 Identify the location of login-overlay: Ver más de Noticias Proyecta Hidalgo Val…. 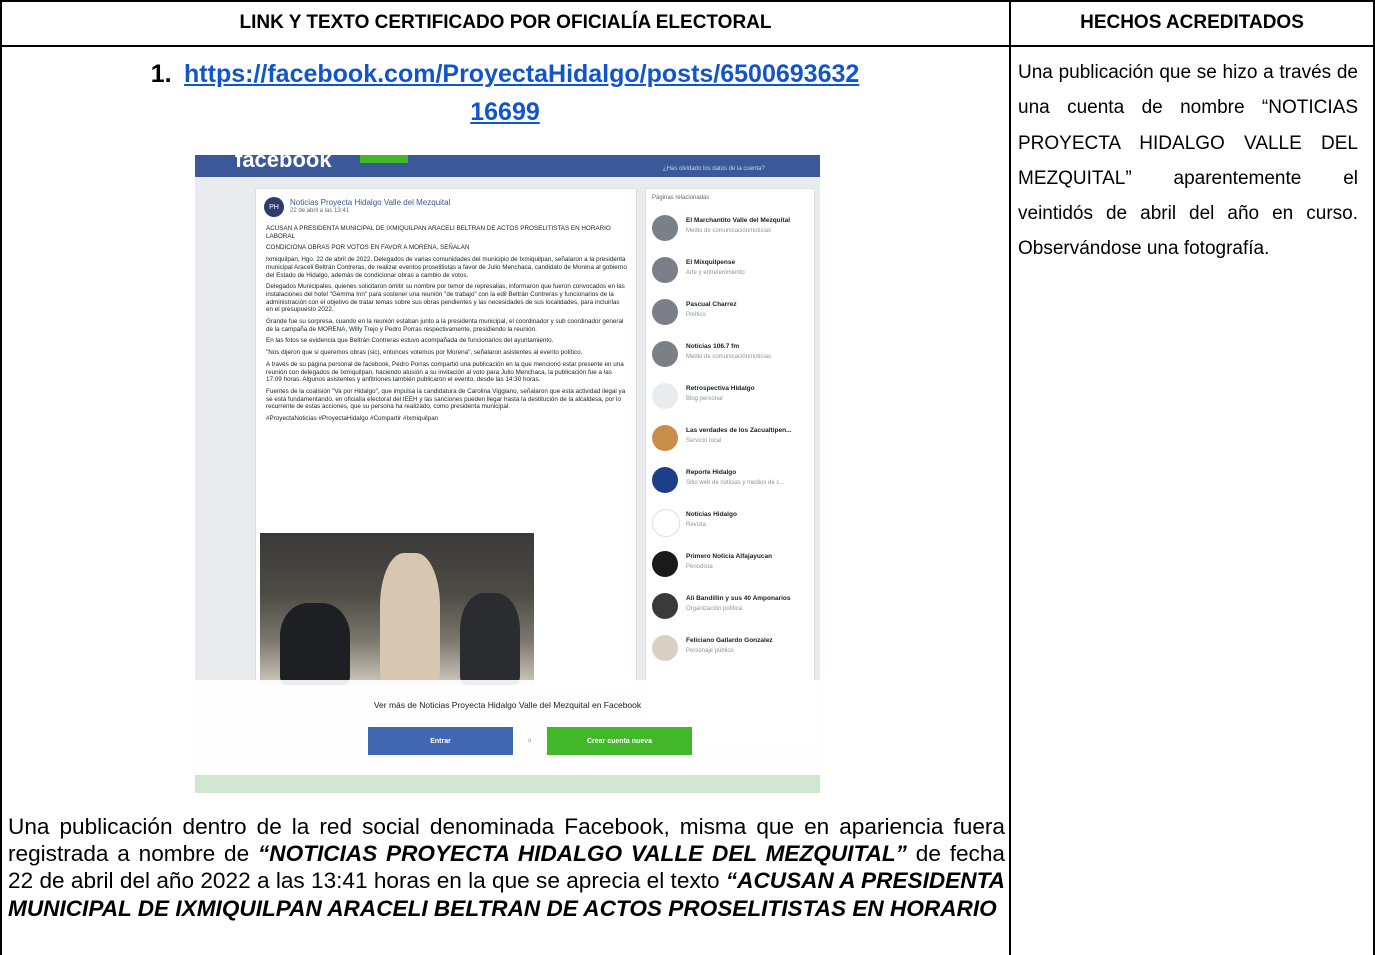
(507, 727).